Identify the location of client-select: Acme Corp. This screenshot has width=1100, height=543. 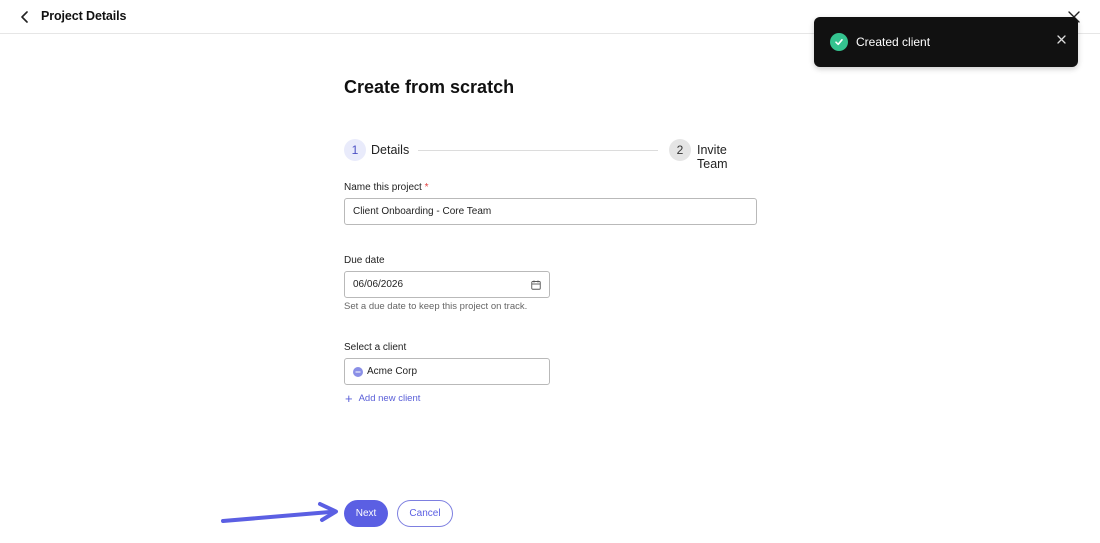
(447, 371).